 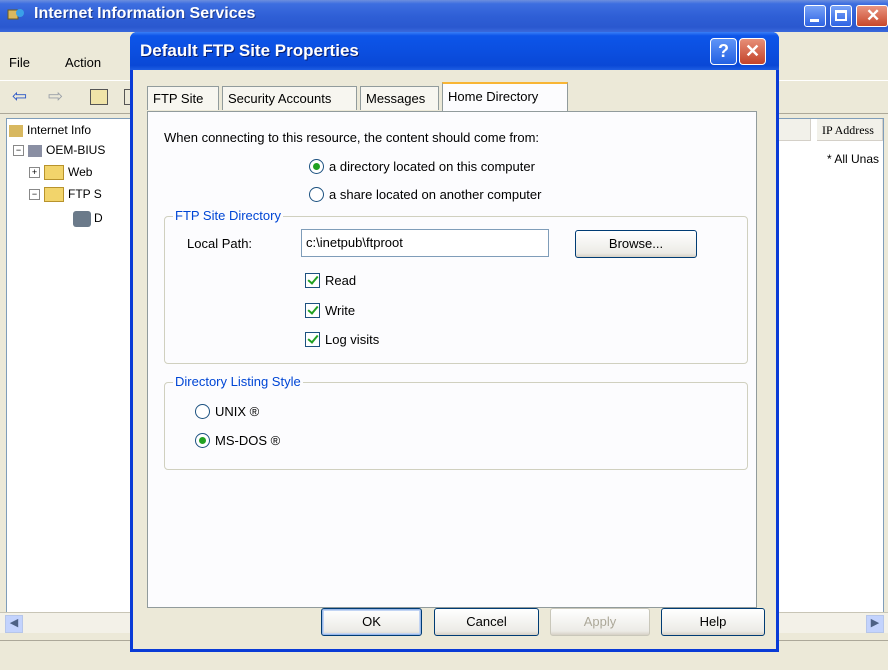 What do you see at coordinates (238, 381) in the screenshot?
I see `directory-listing-style-legend: Directory Listing Style` at bounding box center [238, 381].